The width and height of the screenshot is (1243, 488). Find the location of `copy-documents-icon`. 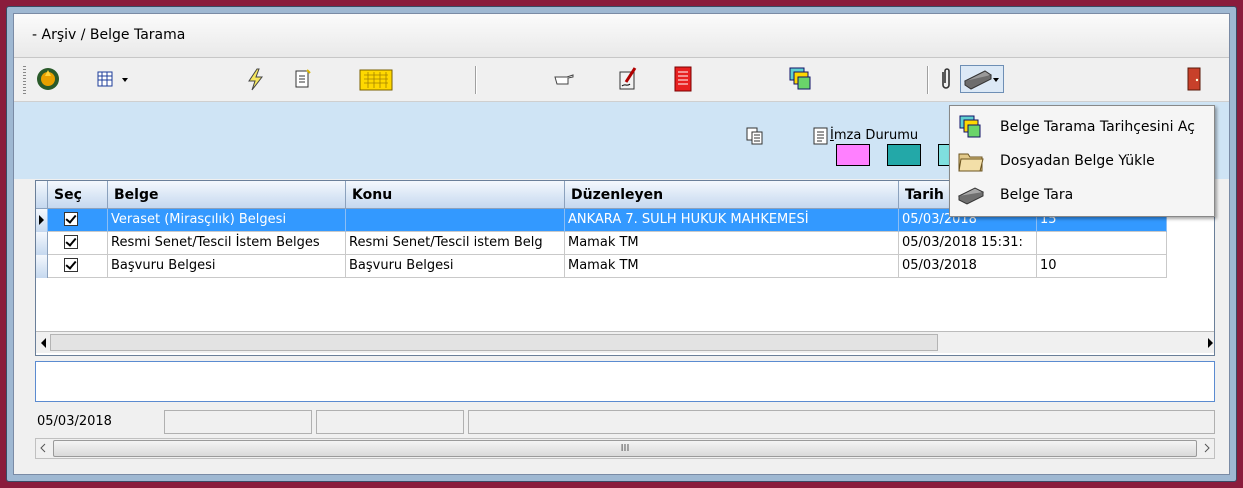

copy-documents-icon is located at coordinates (755, 138).